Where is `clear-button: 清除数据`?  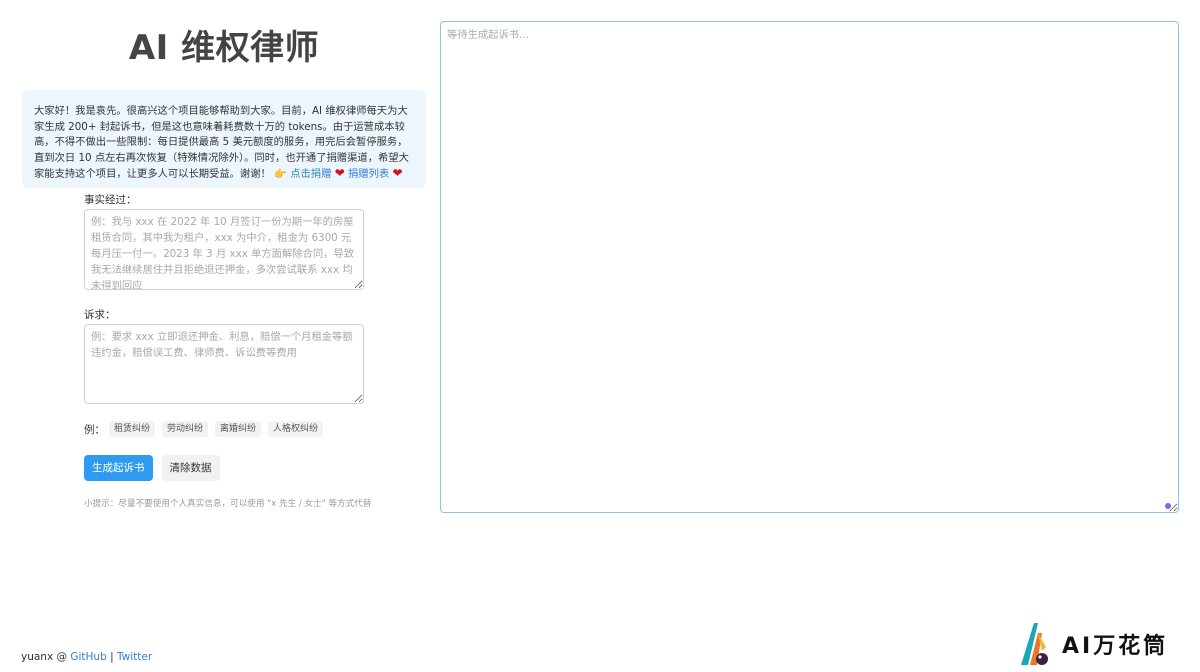 clear-button: 清除数据 is located at coordinates (190, 468).